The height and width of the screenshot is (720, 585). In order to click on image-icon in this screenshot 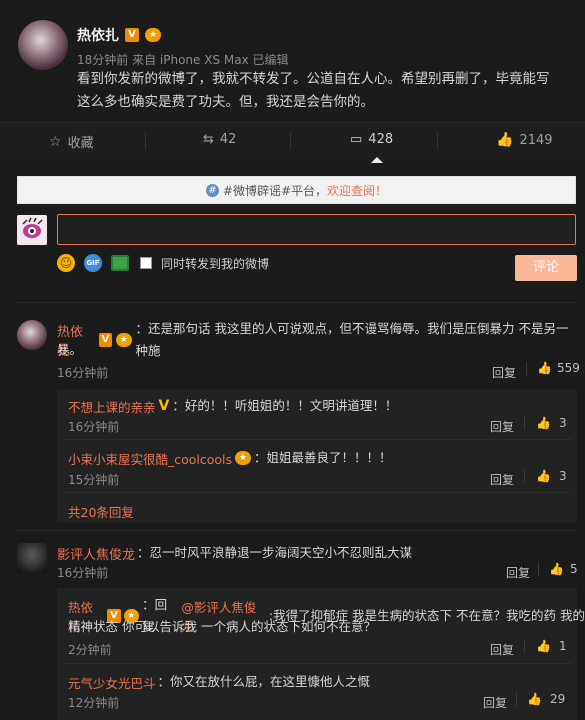, I will do `click(120, 263)`.